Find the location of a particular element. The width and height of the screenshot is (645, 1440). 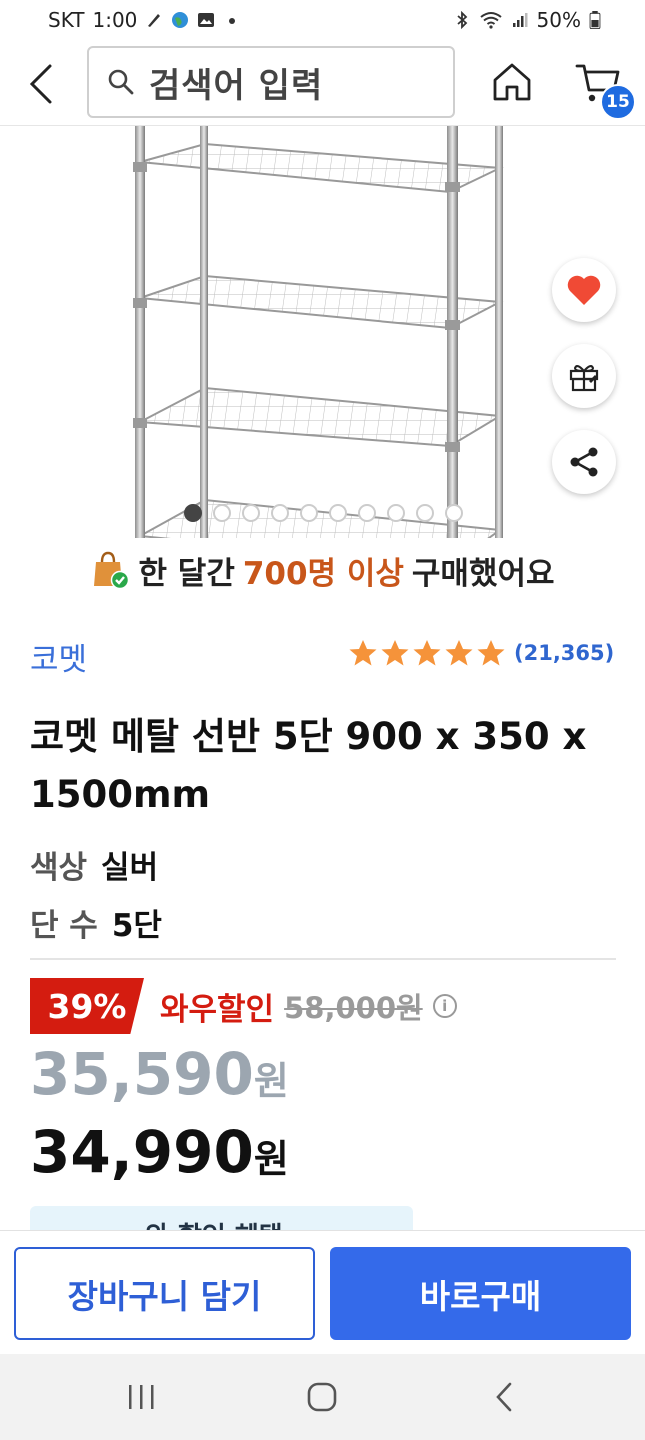

sale-price-number: 35,590 is located at coordinates (142, 1074).